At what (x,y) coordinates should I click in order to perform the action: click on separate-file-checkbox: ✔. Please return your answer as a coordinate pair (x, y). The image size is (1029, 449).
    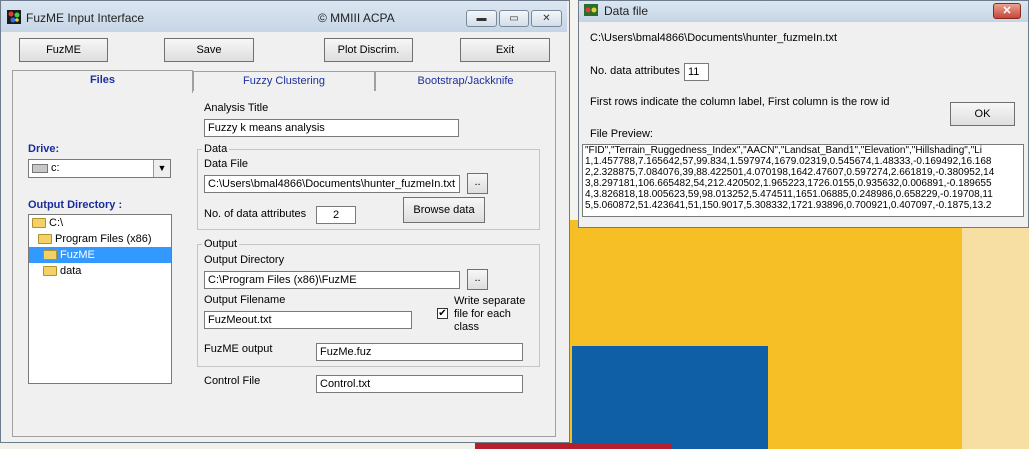
    Looking at the image, I should click on (442, 313).